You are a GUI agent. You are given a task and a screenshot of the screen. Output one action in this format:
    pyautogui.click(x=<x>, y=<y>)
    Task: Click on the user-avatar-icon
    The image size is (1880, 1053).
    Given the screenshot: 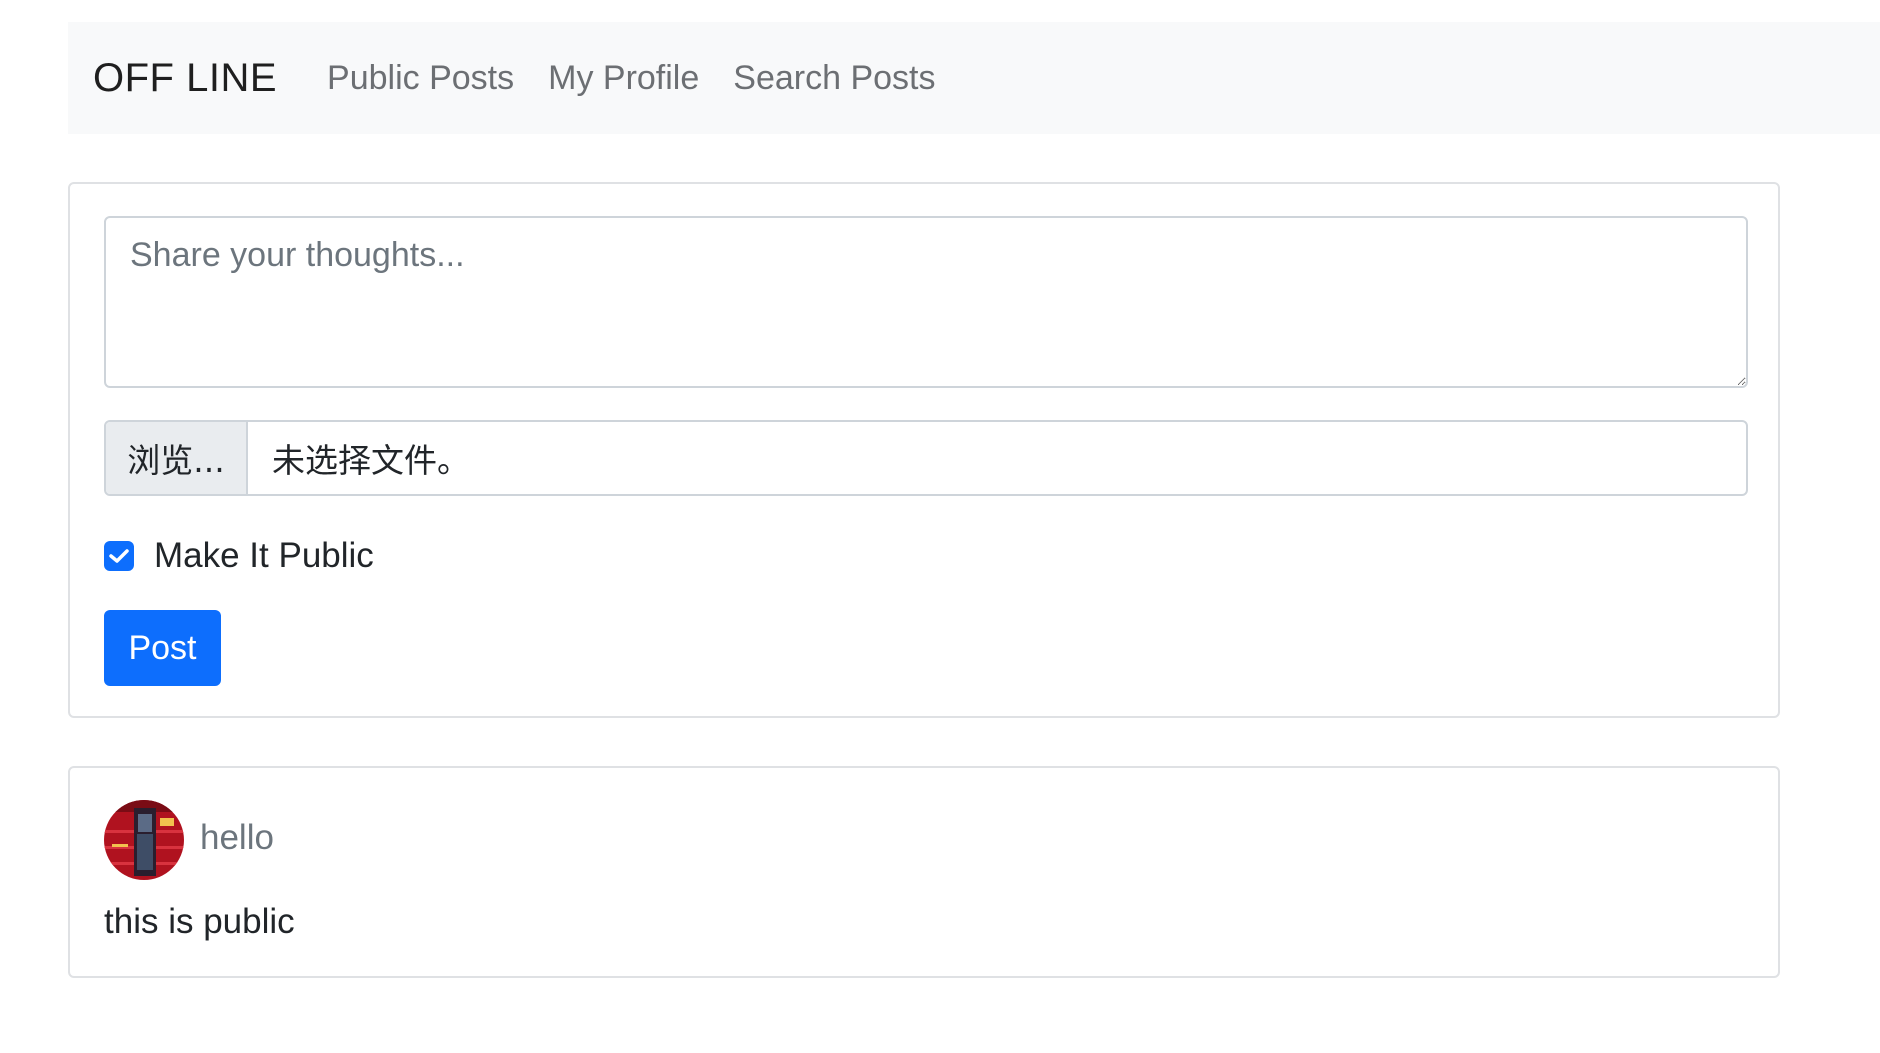 What is the action you would take?
    pyautogui.click(x=144, y=840)
    